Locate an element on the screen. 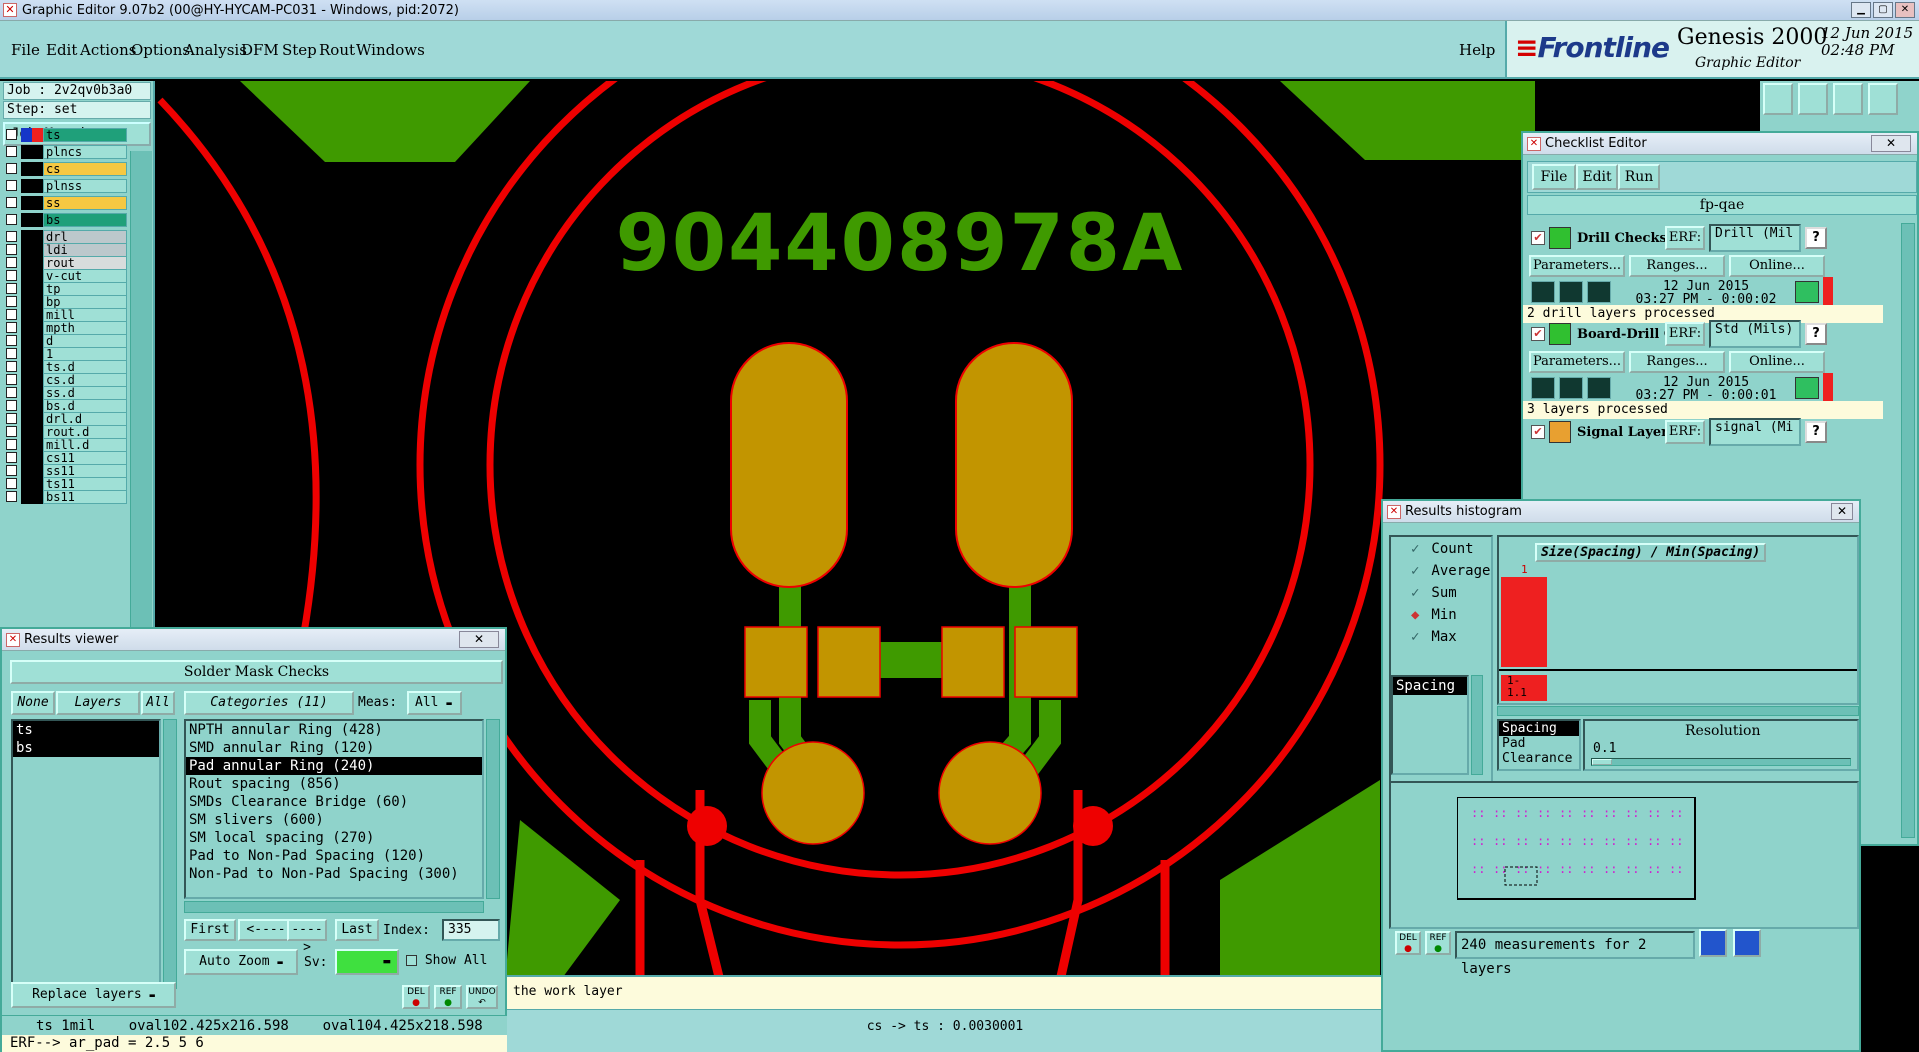 This screenshot has width=1919, height=1052. type-item: Spacing is located at coordinates (1539, 728).